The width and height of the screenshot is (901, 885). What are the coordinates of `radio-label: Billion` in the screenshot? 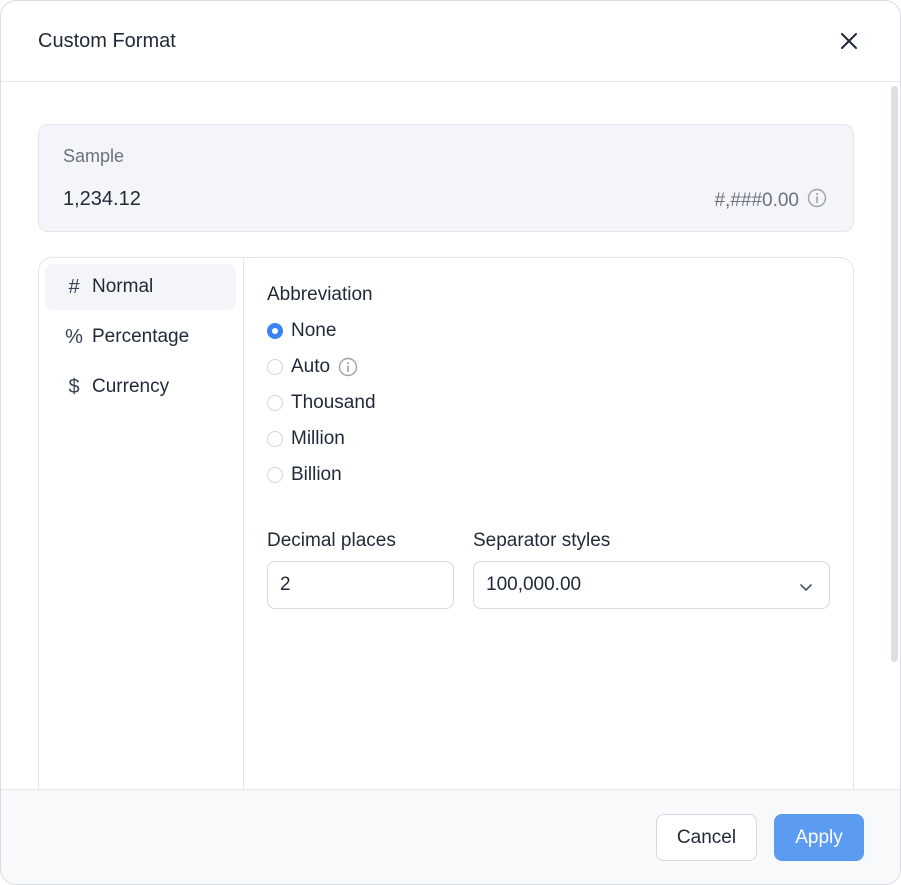 It's located at (316, 474).